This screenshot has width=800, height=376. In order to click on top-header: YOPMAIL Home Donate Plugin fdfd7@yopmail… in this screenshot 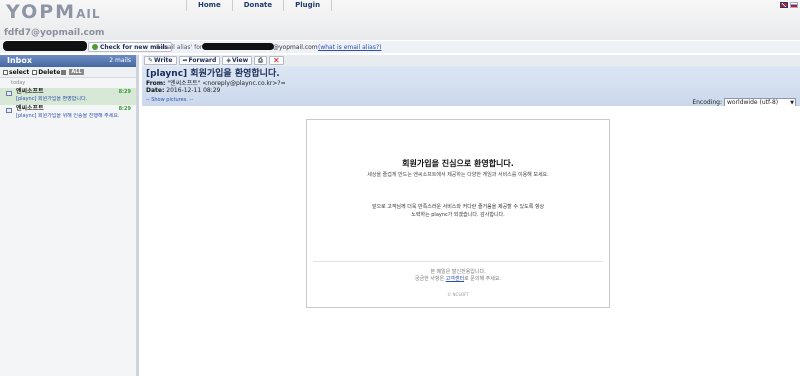, I will do `click(400, 20)`.